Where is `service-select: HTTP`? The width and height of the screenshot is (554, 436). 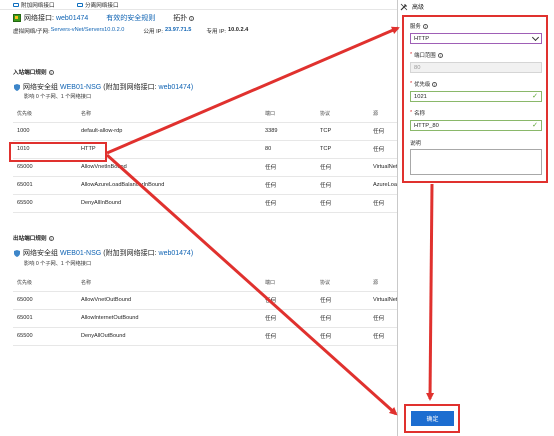
service-select: HTTP is located at coordinates (476, 38).